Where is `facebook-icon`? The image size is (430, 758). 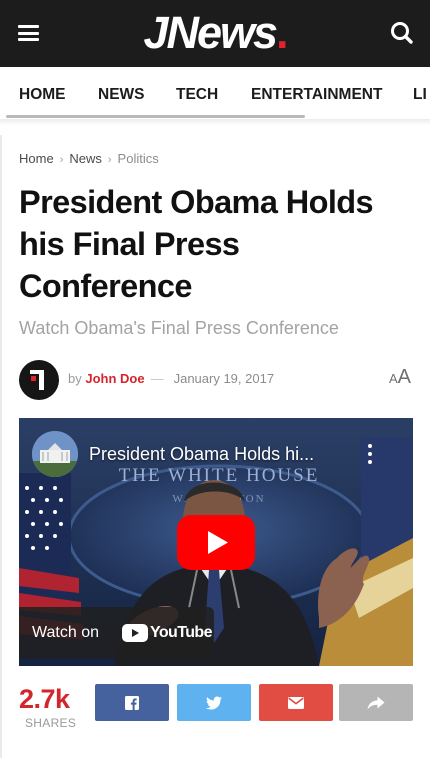
facebook-icon is located at coordinates (132, 702).